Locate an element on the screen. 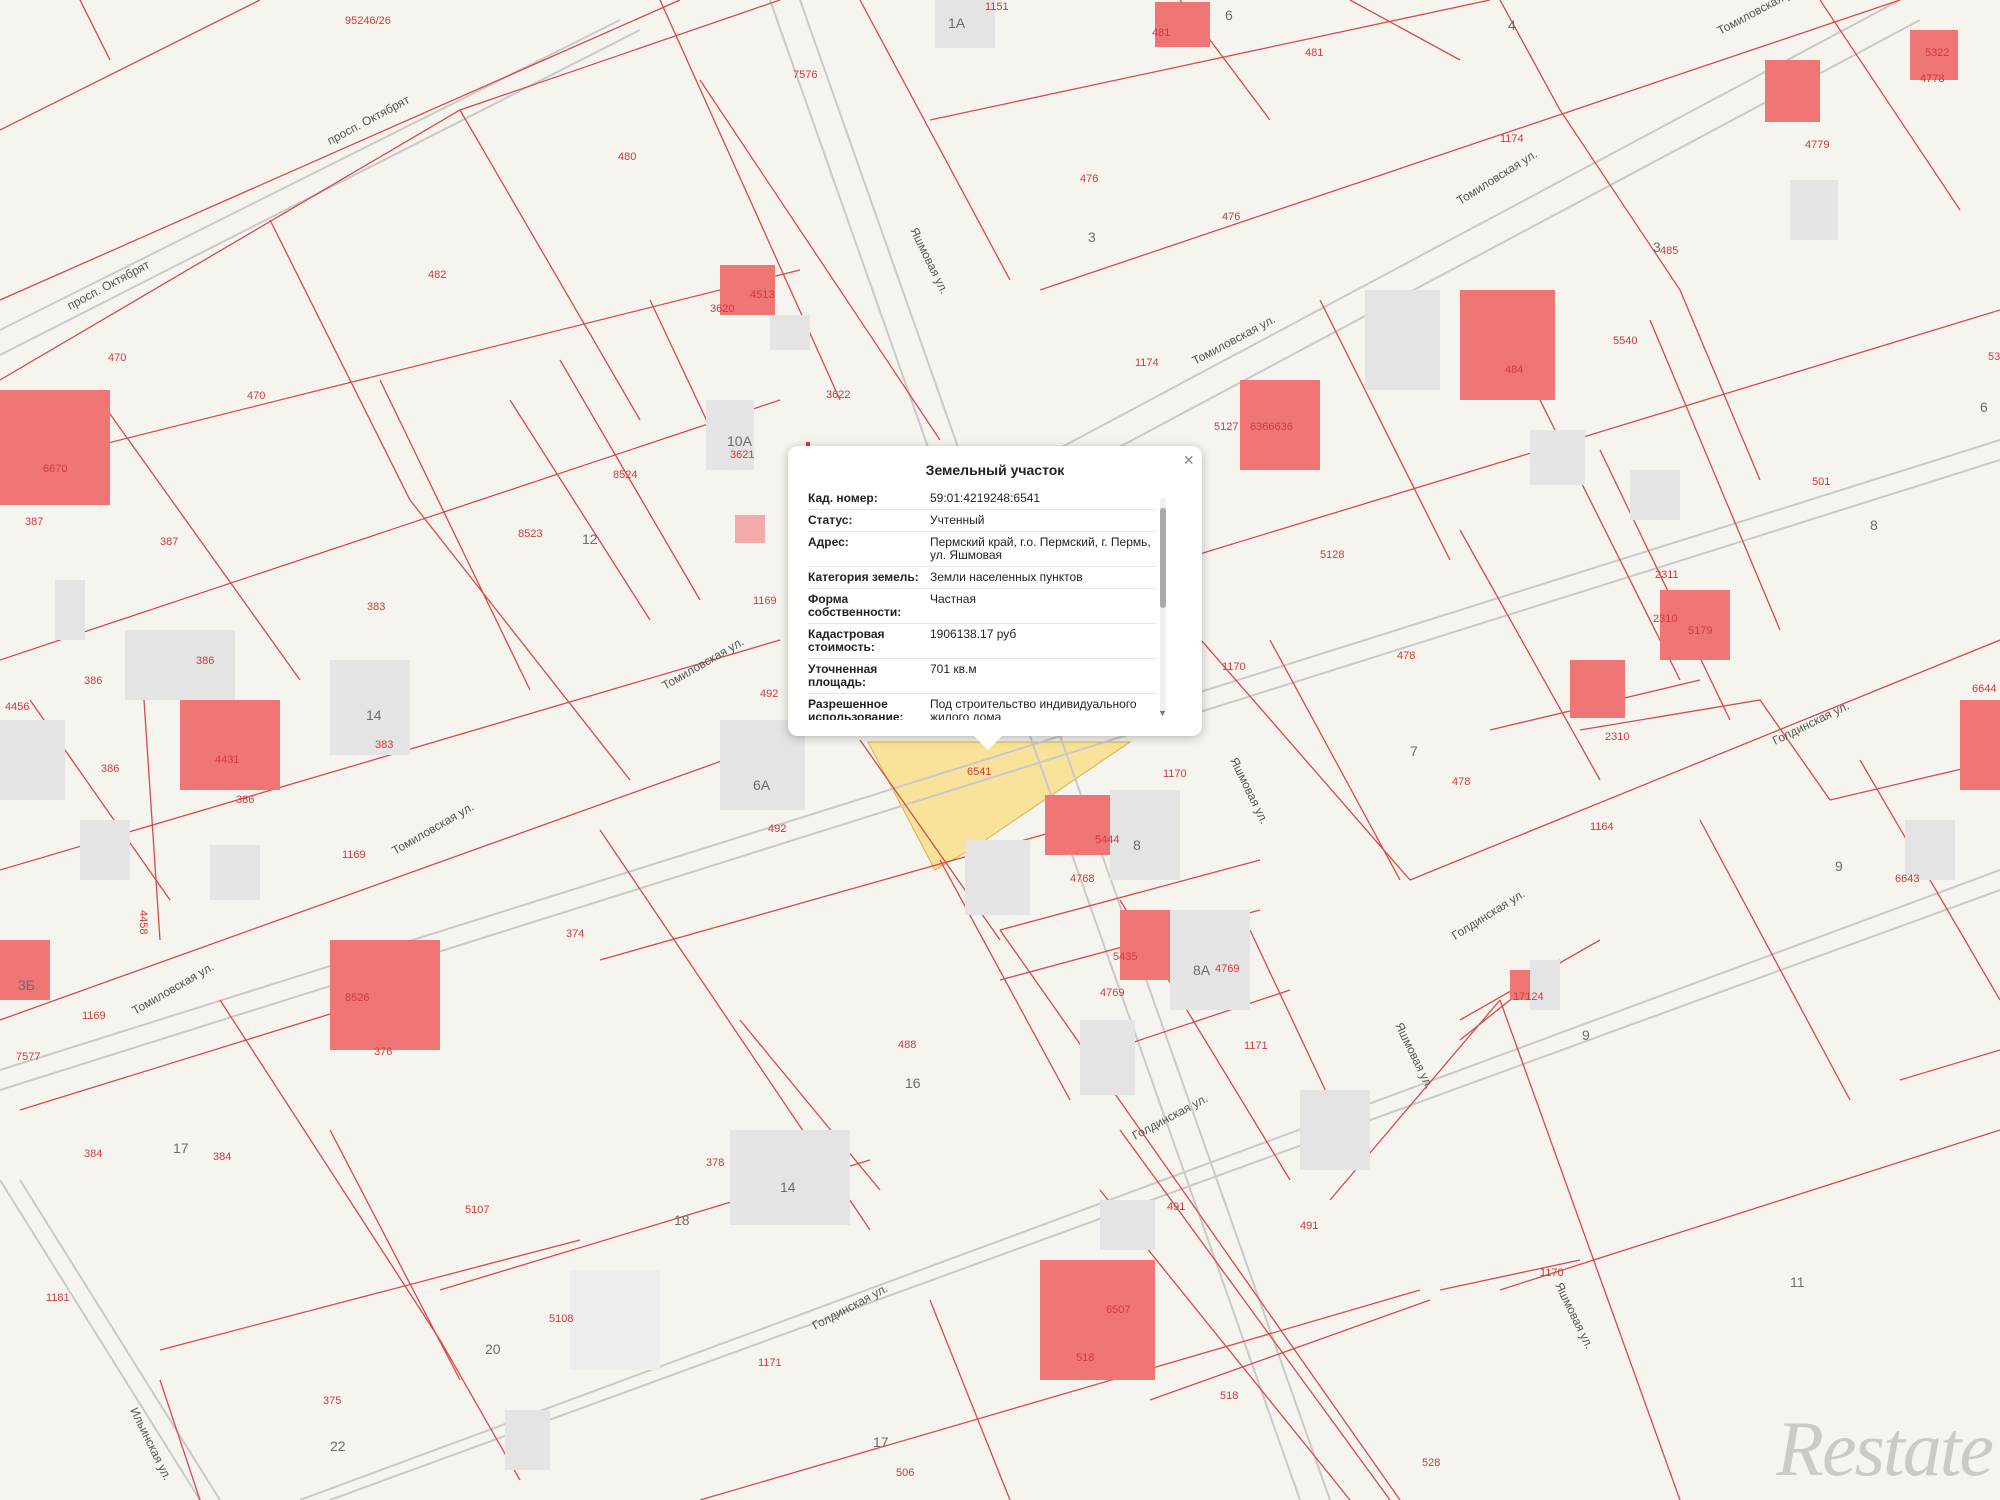 Image resolution: width=2000 pixels, height=1500 pixels. svg-text: 528 is located at coordinates (1431, 1463).